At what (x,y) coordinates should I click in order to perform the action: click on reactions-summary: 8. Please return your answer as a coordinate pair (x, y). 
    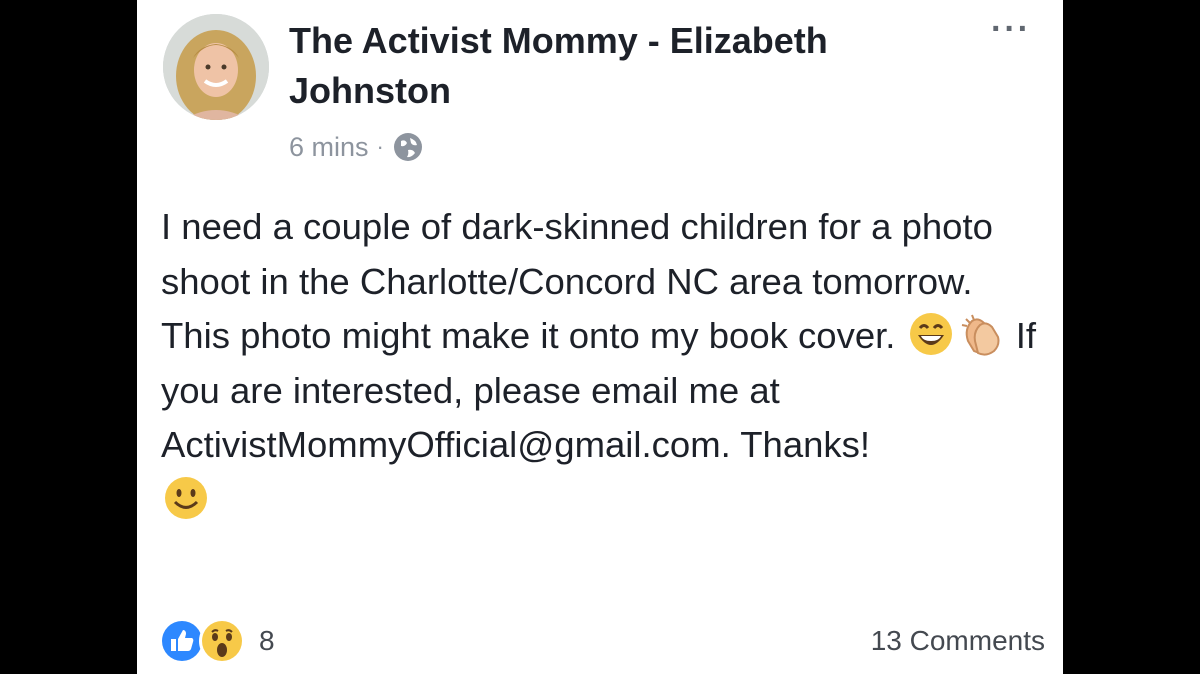
    Looking at the image, I should click on (217, 641).